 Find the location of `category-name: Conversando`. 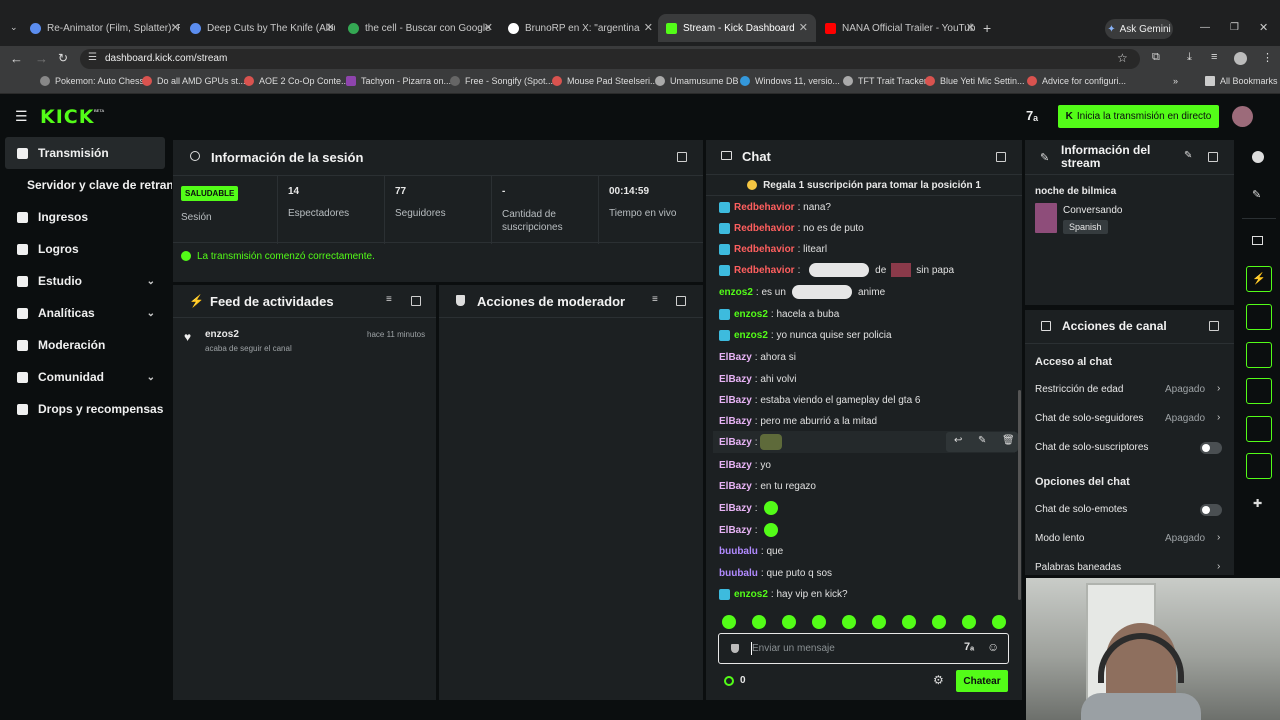

category-name: Conversando is located at coordinates (1092, 210).